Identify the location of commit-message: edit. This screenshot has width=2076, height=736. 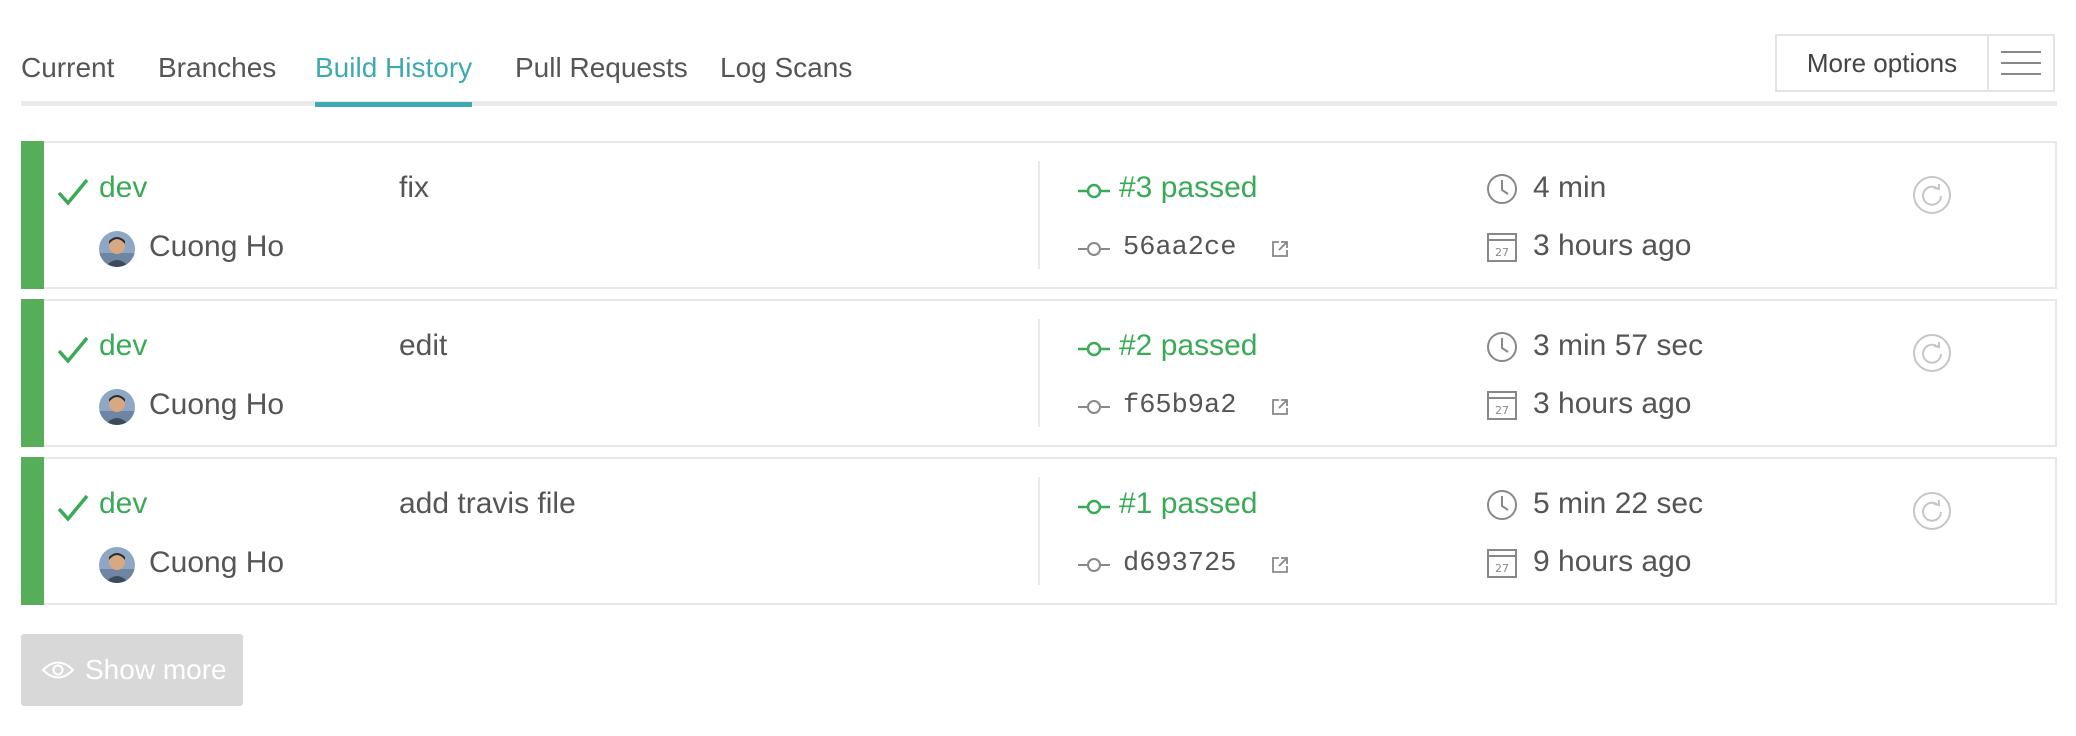
(423, 346).